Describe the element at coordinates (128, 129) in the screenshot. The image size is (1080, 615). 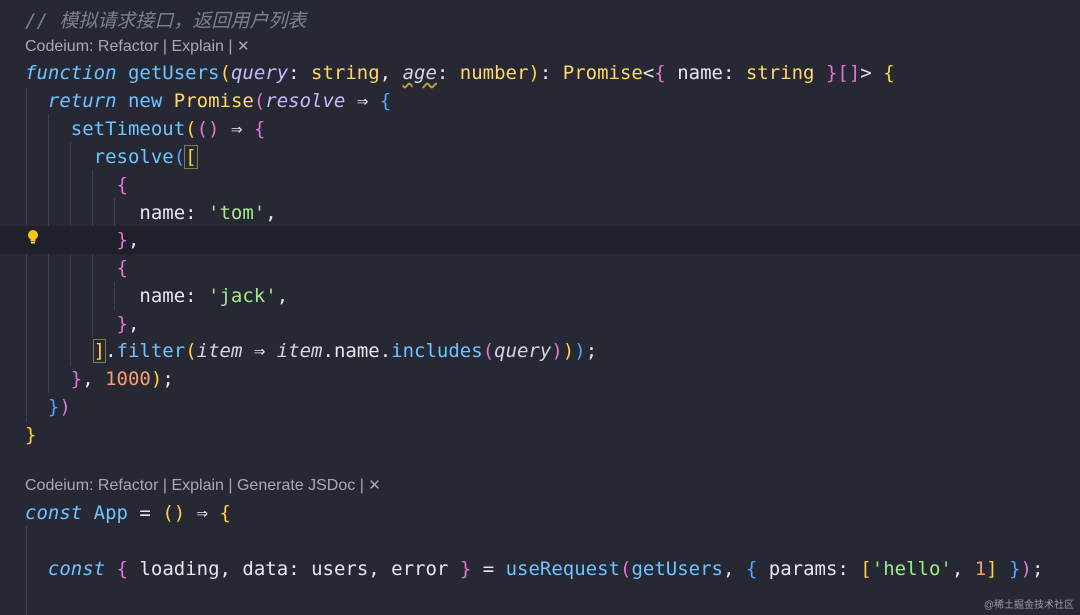
I see `code-token-function-name: setTimeout` at that location.